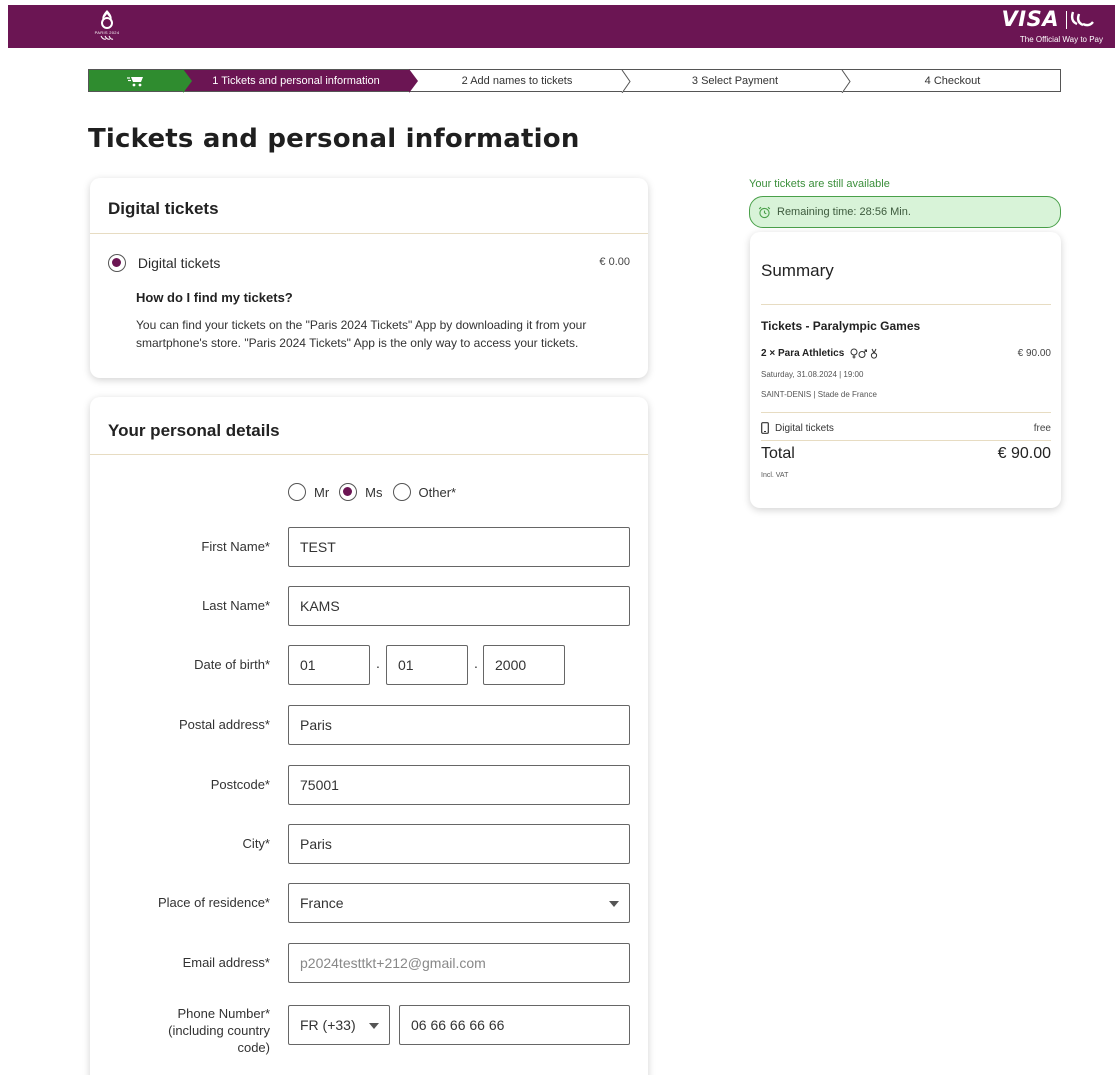 This screenshot has width=1120, height=1075. Describe the element at coordinates (1030, 19) in the screenshot. I see `visa-logo: VISA` at that location.